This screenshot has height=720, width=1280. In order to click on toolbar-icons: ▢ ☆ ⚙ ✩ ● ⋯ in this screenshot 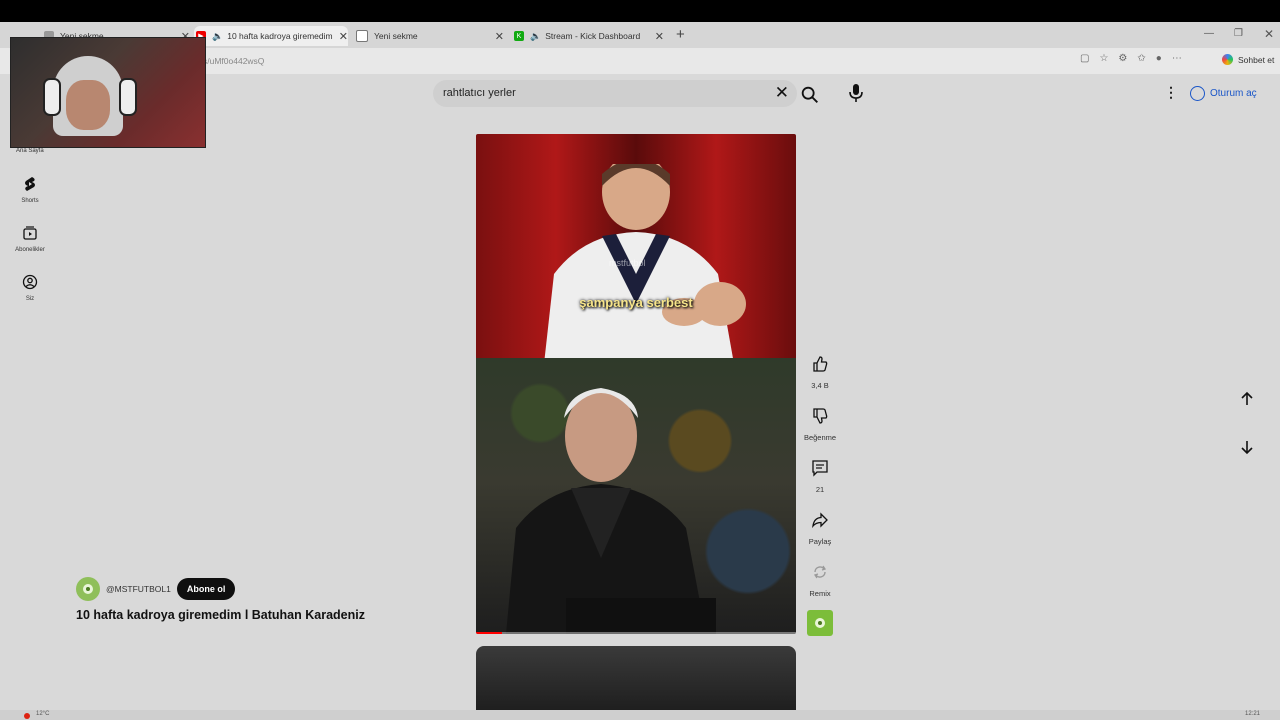, I will do `click(1131, 58)`.